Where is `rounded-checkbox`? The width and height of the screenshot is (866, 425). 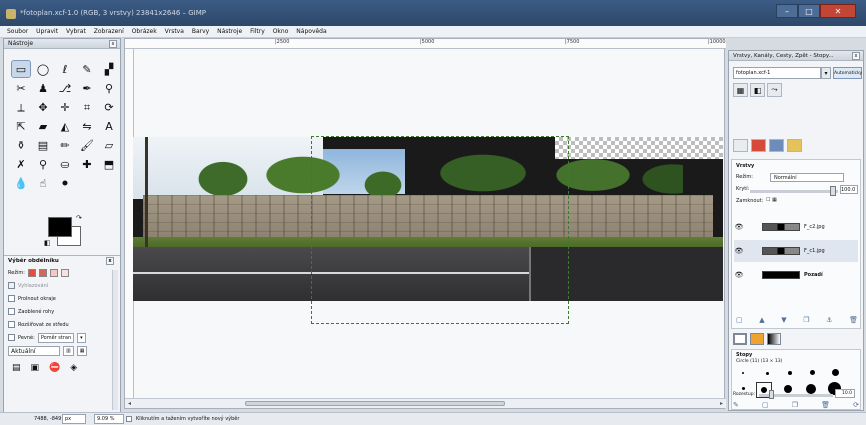 rounded-checkbox is located at coordinates (11, 311).